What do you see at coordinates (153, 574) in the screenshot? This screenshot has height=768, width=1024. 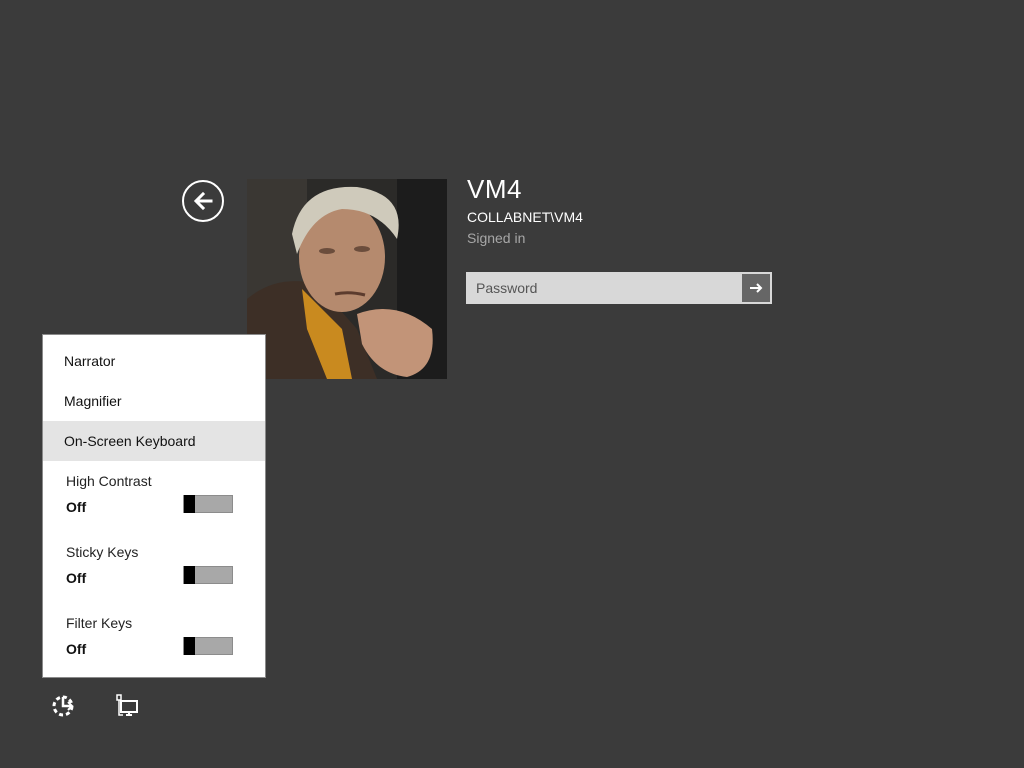 I see `sticky-keys-setting: Sticky Keys Off` at bounding box center [153, 574].